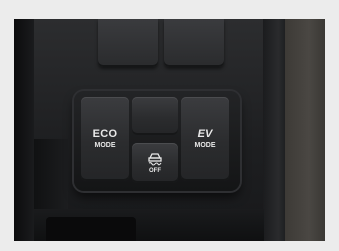 This screenshot has width=339, height=251. I want to click on blank-switch-left, so click(128, 43).